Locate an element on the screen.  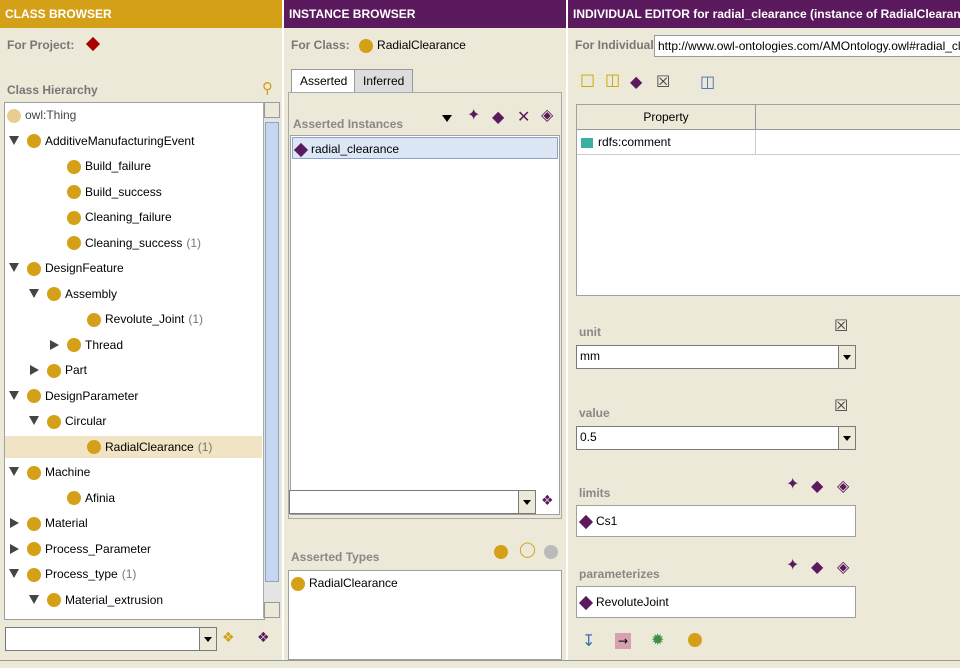
add-limit-icon: ◆ is located at coordinates (817, 486).